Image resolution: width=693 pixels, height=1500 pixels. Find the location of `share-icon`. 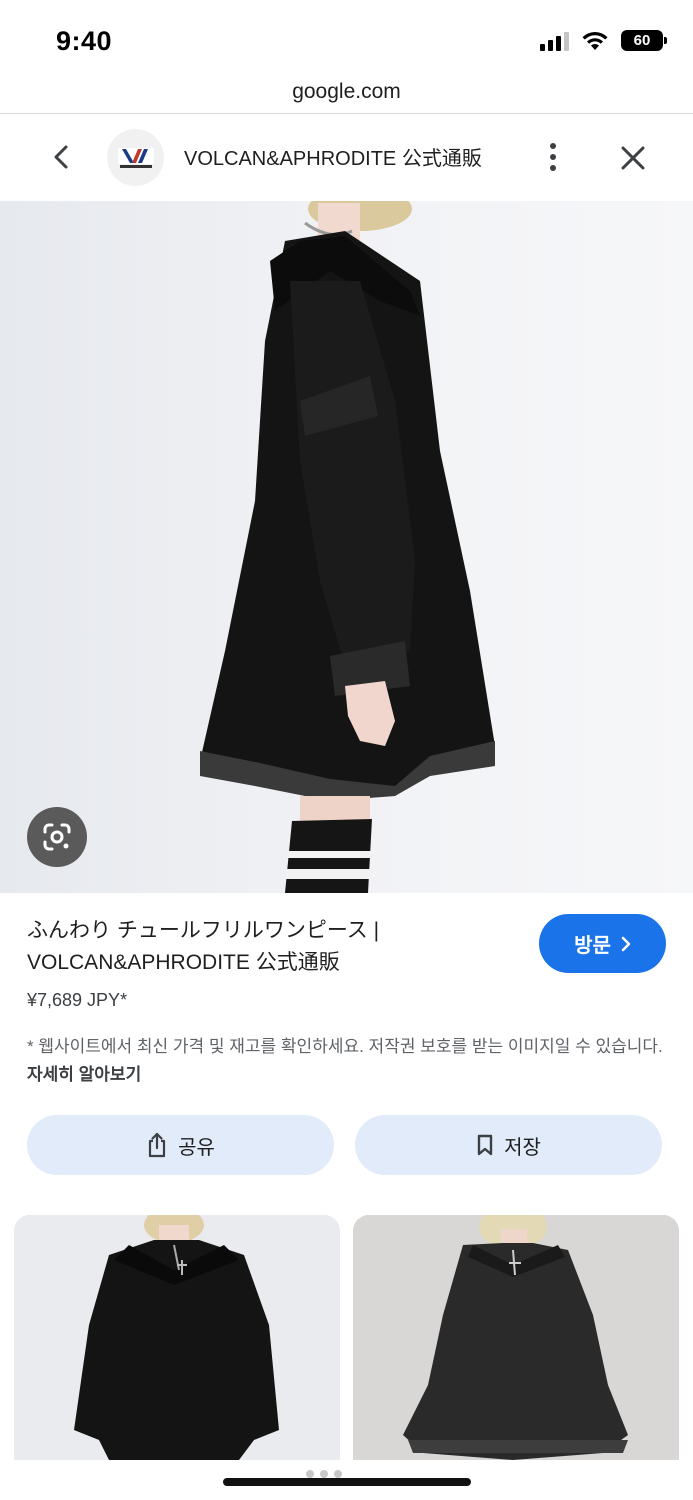

share-icon is located at coordinates (157, 1145).